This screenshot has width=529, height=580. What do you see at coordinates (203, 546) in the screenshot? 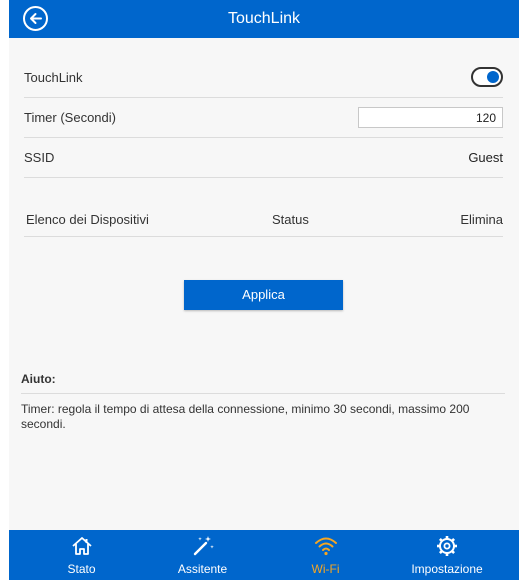
I see `magic-wand-icon` at bounding box center [203, 546].